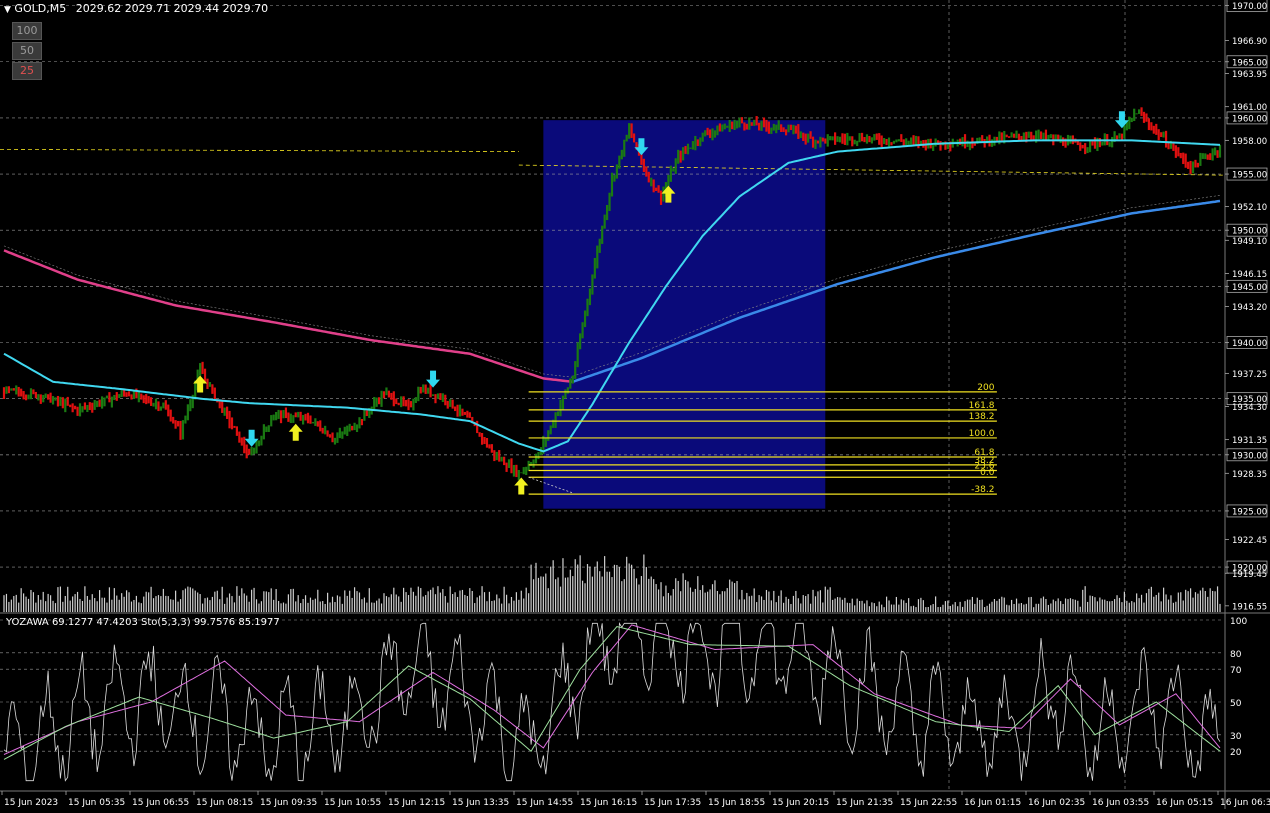 The image size is (1270, 813). I want to click on time-tick-label: 15 Jun 21:35, so click(864, 803).